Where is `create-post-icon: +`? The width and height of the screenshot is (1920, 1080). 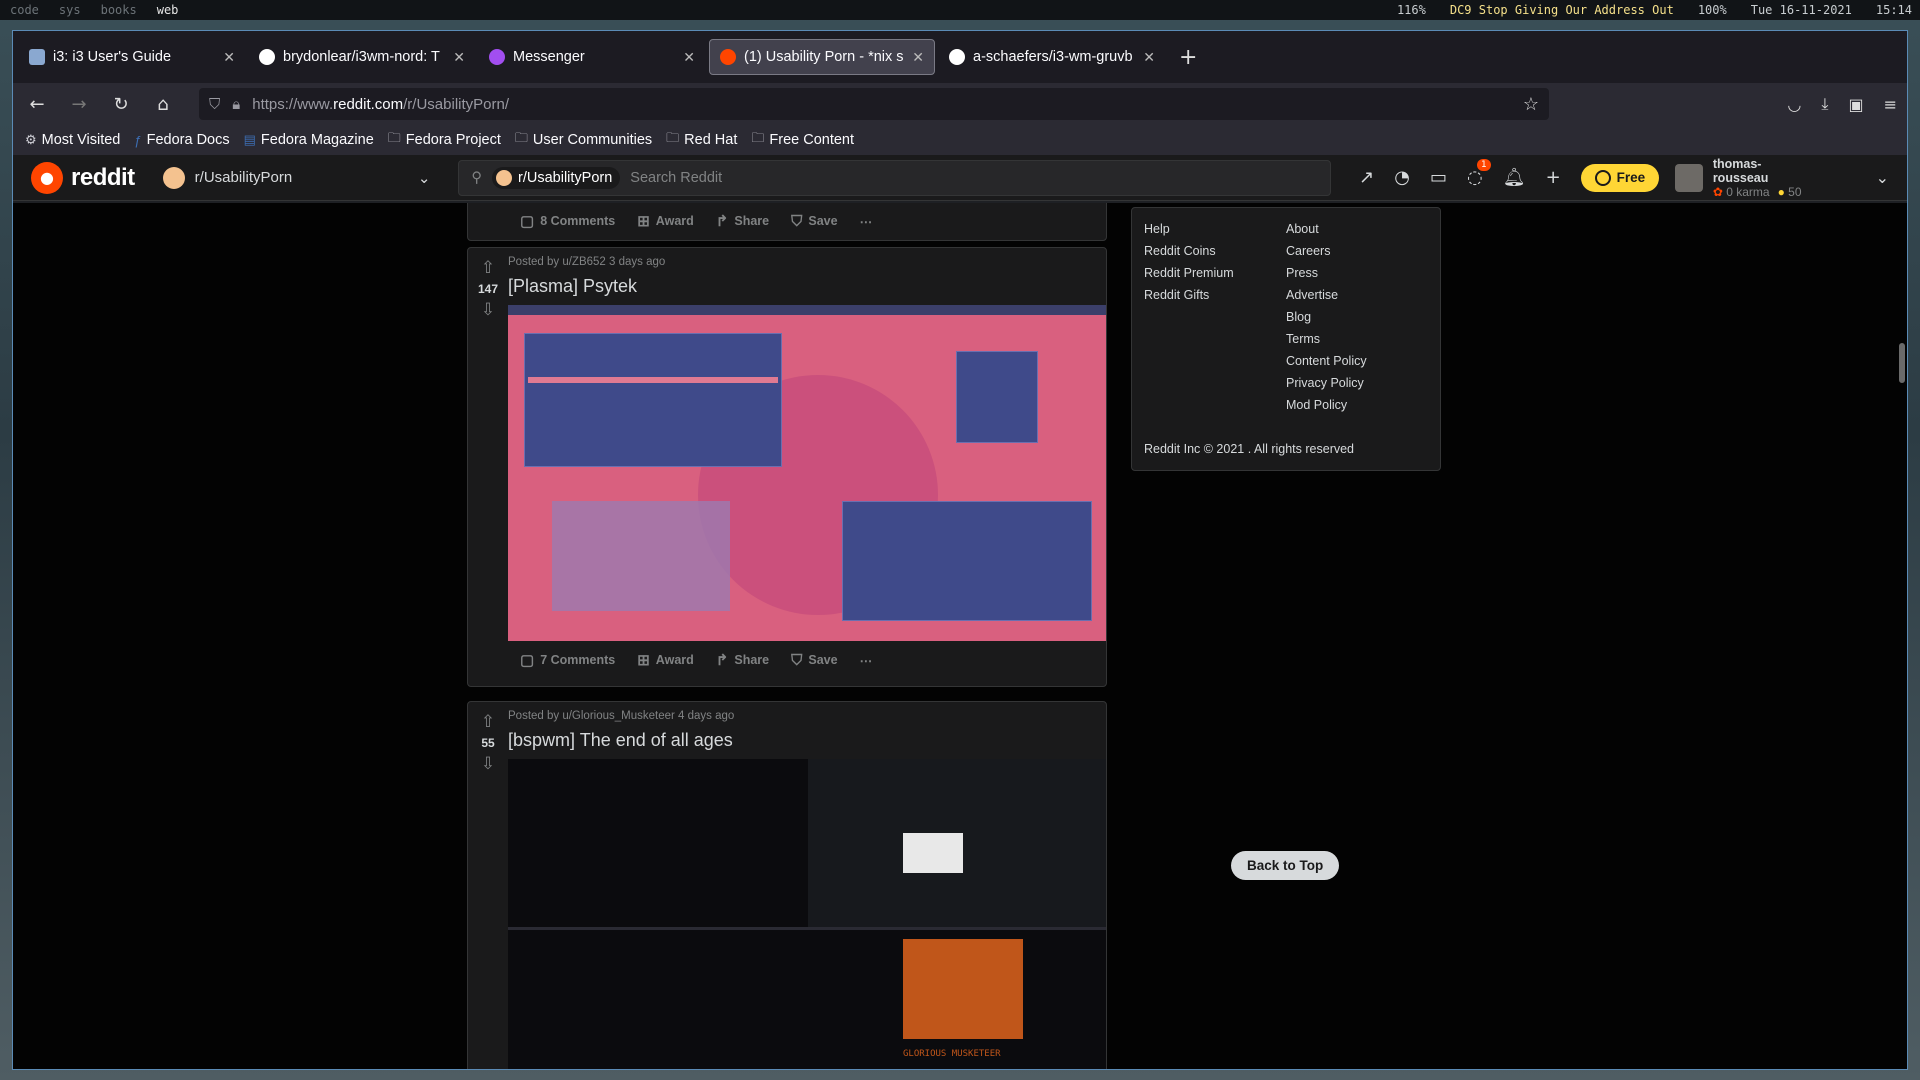 create-post-icon: + is located at coordinates (1553, 177).